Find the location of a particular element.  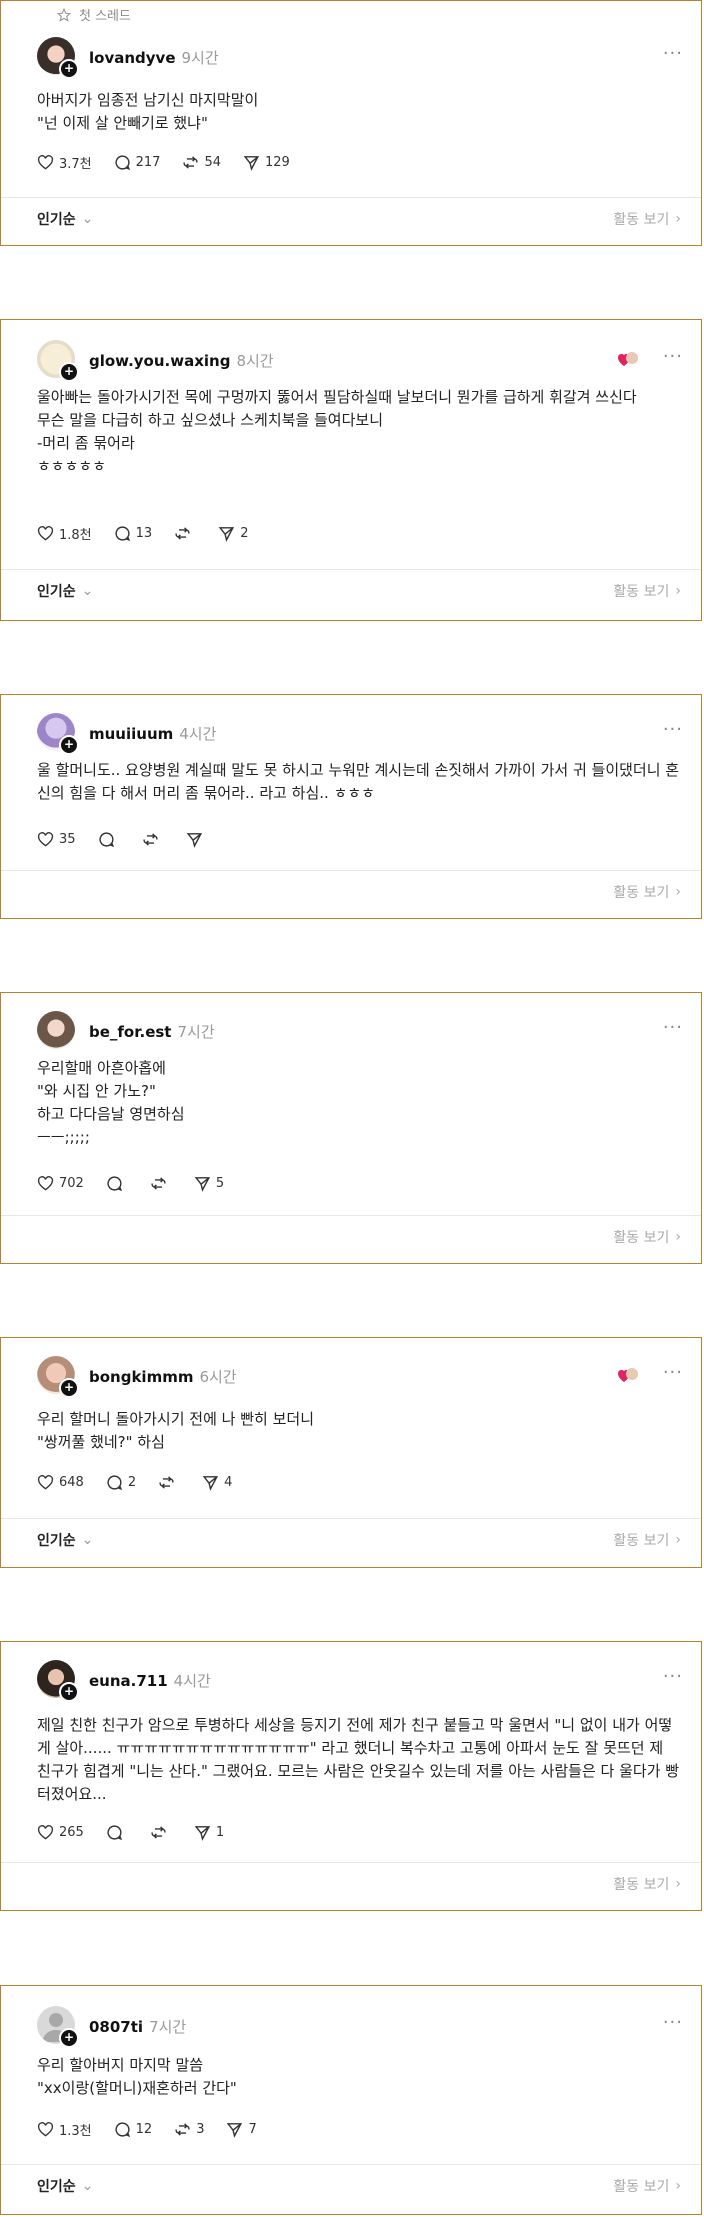

username: euna.711 is located at coordinates (128, 1681).